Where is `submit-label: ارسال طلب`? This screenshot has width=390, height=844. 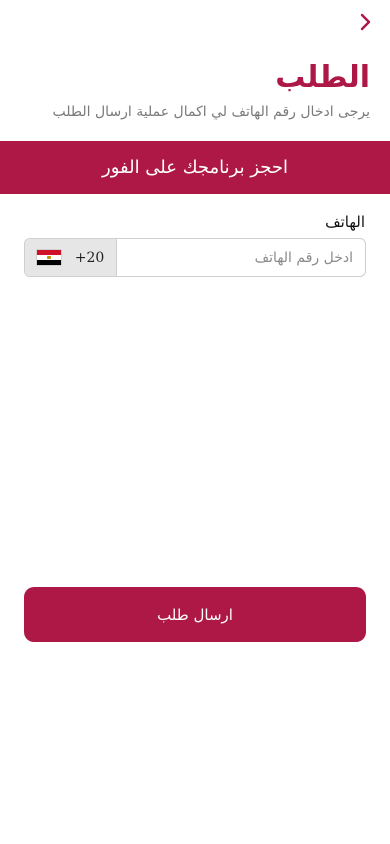
submit-label: ارسال طلب is located at coordinates (195, 614).